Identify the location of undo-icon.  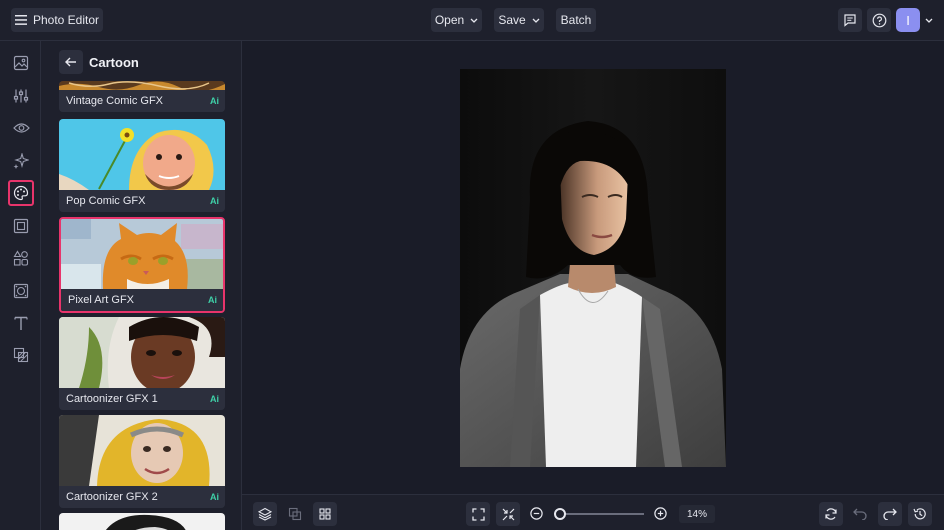
(860, 514).